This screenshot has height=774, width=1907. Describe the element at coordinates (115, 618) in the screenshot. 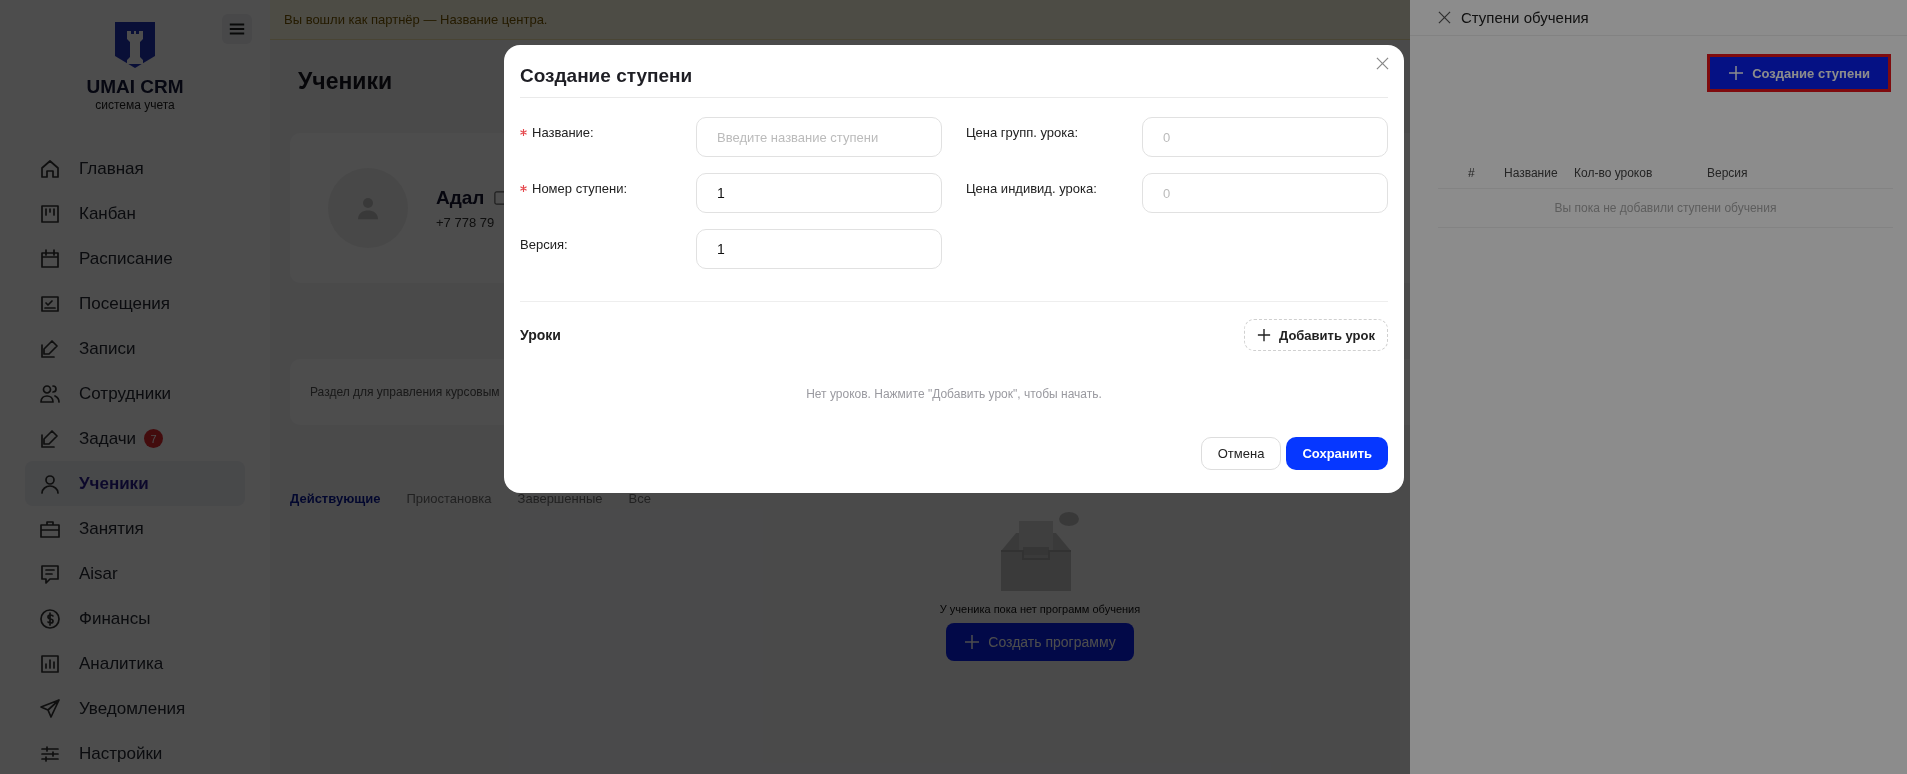

I see `menu-label: Финансы` at that location.